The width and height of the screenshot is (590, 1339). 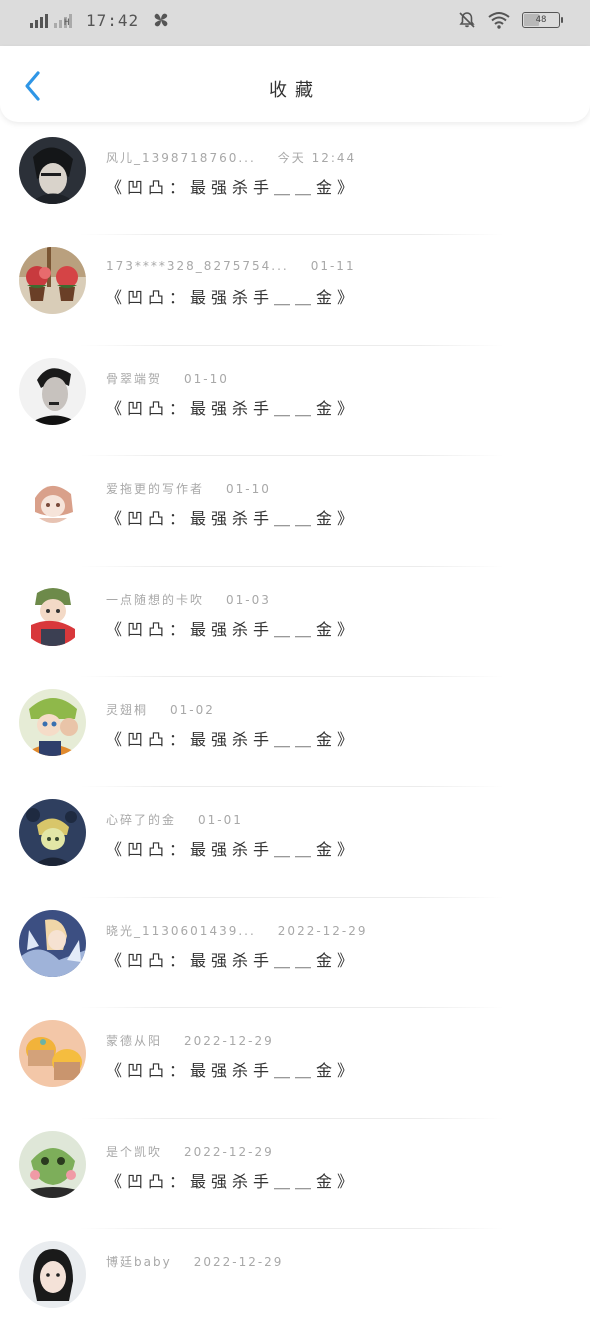 I want to click on list-item: 一点随想的卡吹 01-03 《凹凸：最强杀手＿＿金》, so click(x=295, y=622).